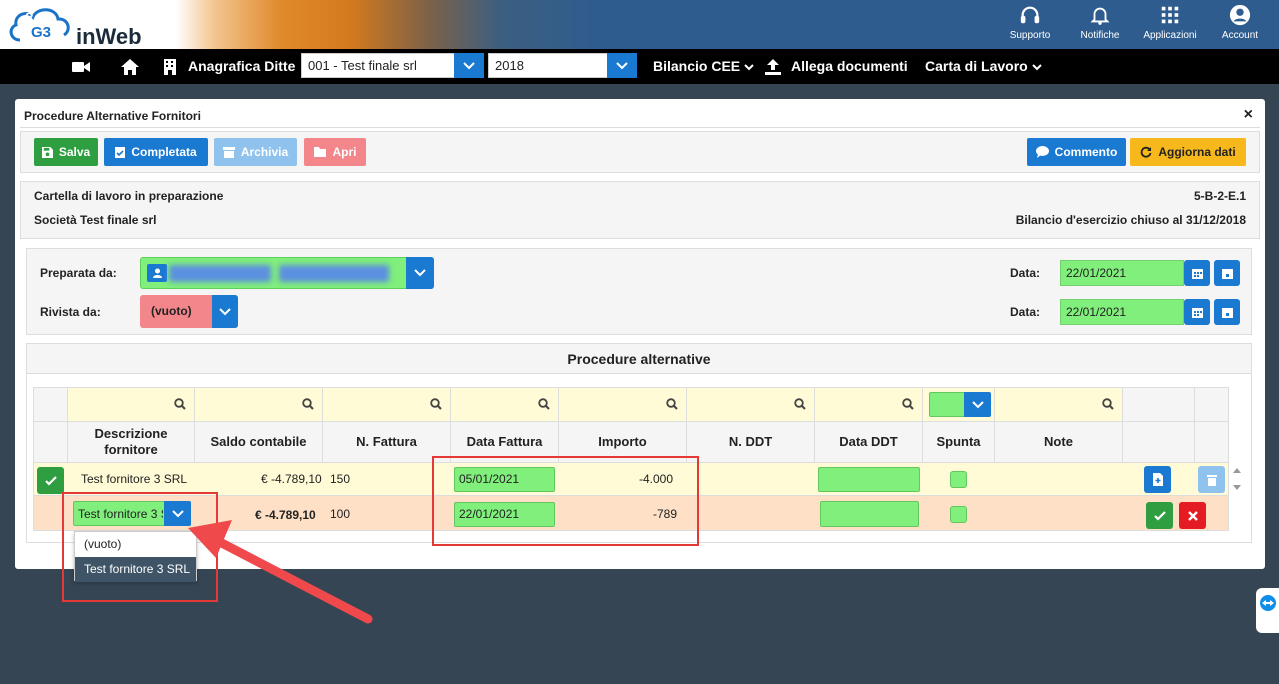 The image size is (1279, 684). I want to click on scroll-down-icon, so click(1237, 487).